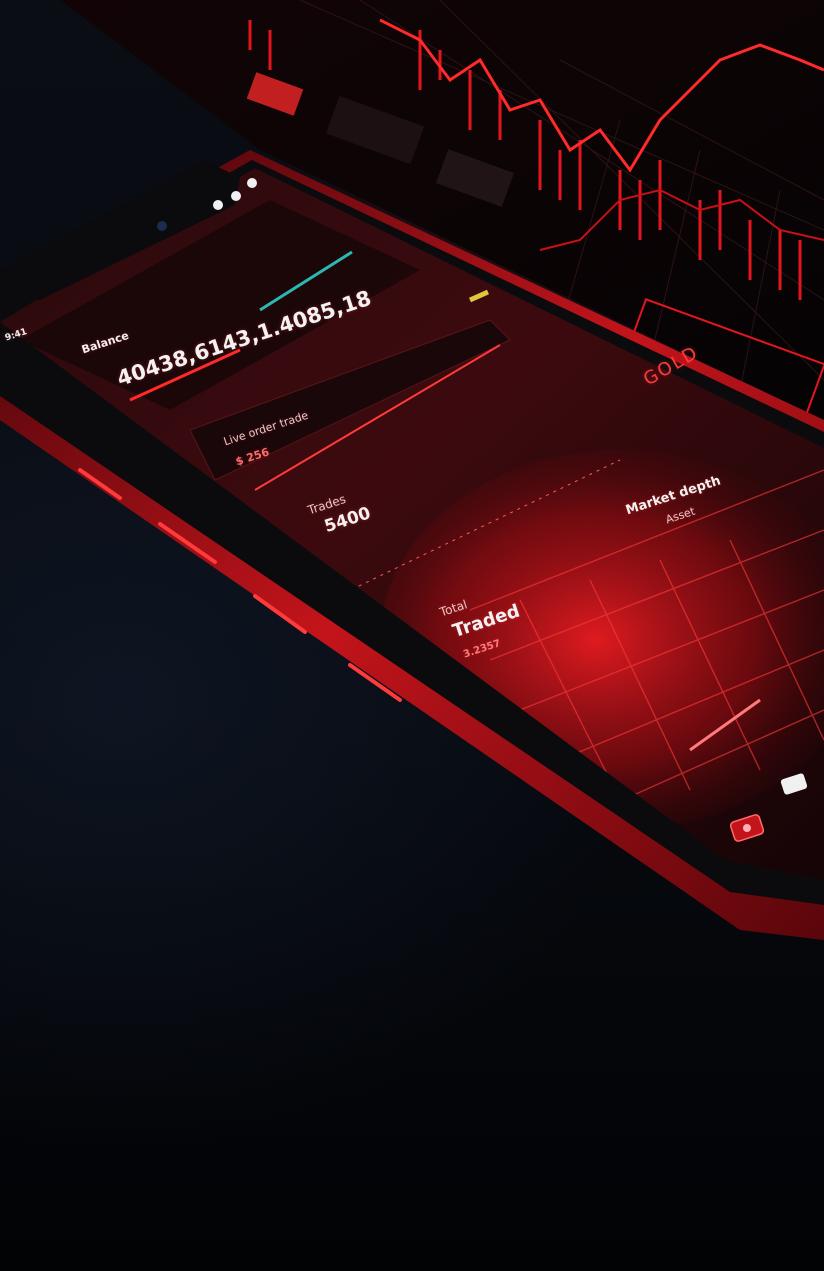 This screenshot has height=1271, width=824. I want to click on front-camera-icon, so click(162, 226).